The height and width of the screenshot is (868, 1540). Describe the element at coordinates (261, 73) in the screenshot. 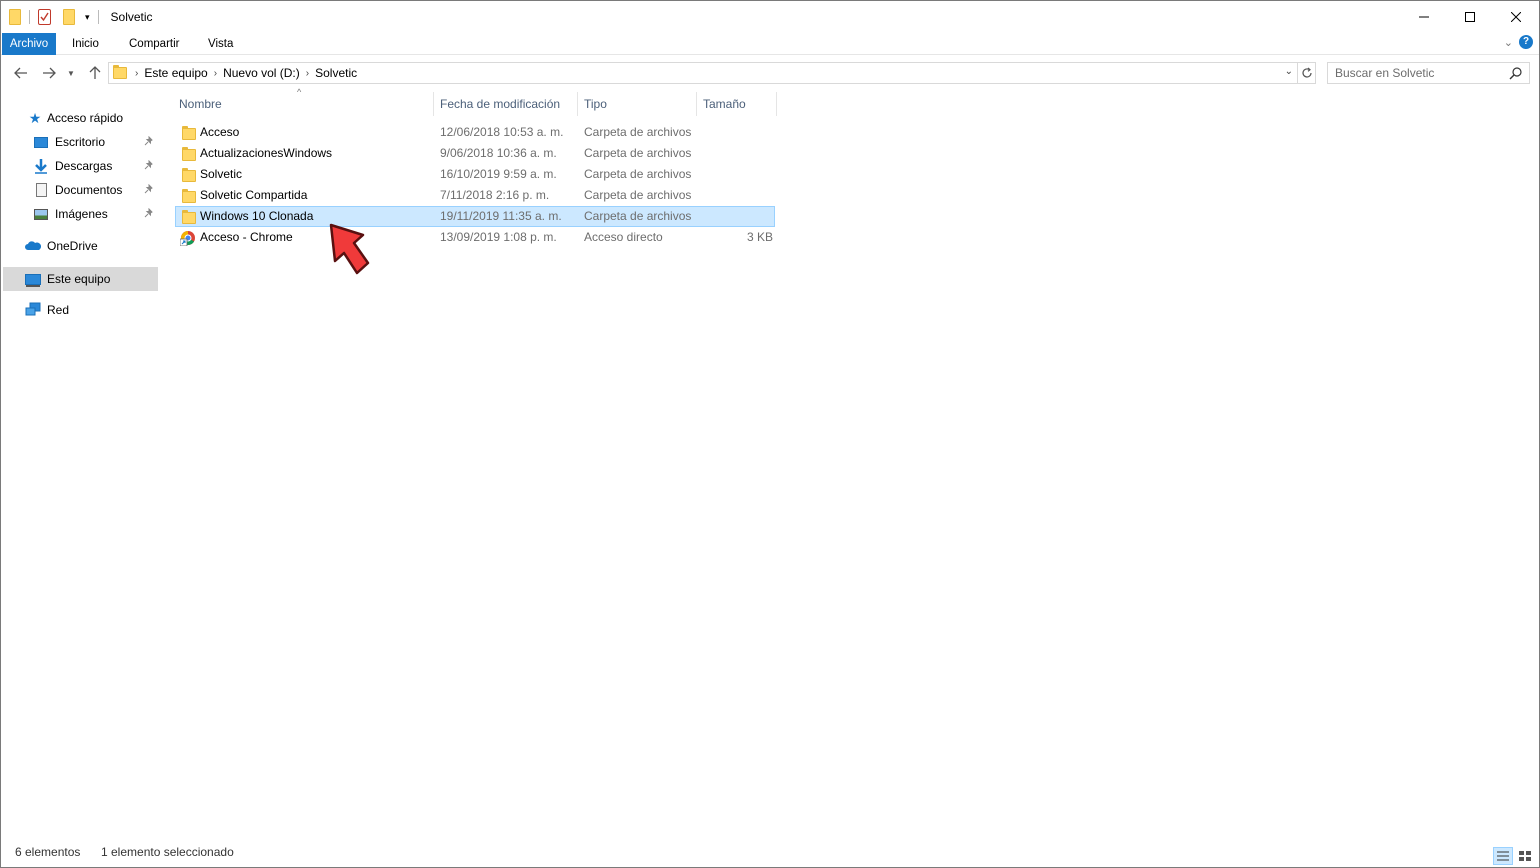

I see `breadcrumb-nuevo-vol: Nuevo vol (D:)` at that location.